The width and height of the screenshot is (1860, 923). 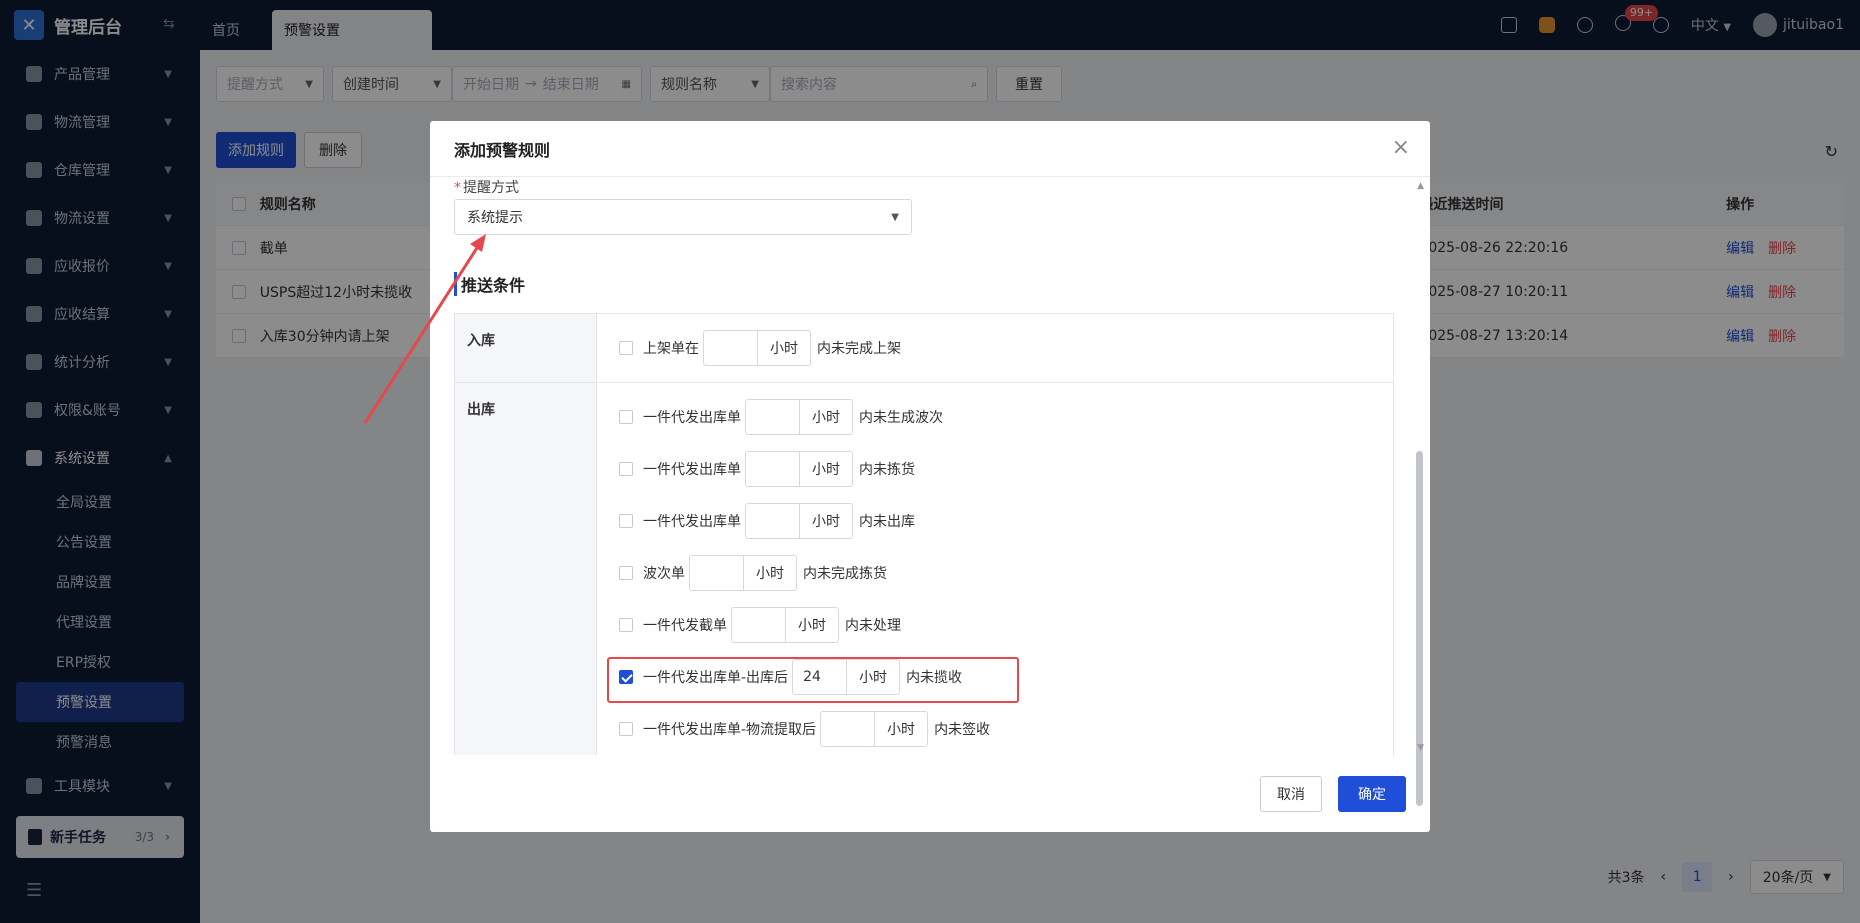 What do you see at coordinates (526, 569) in the screenshot?
I see `group-label: 出库` at bounding box center [526, 569].